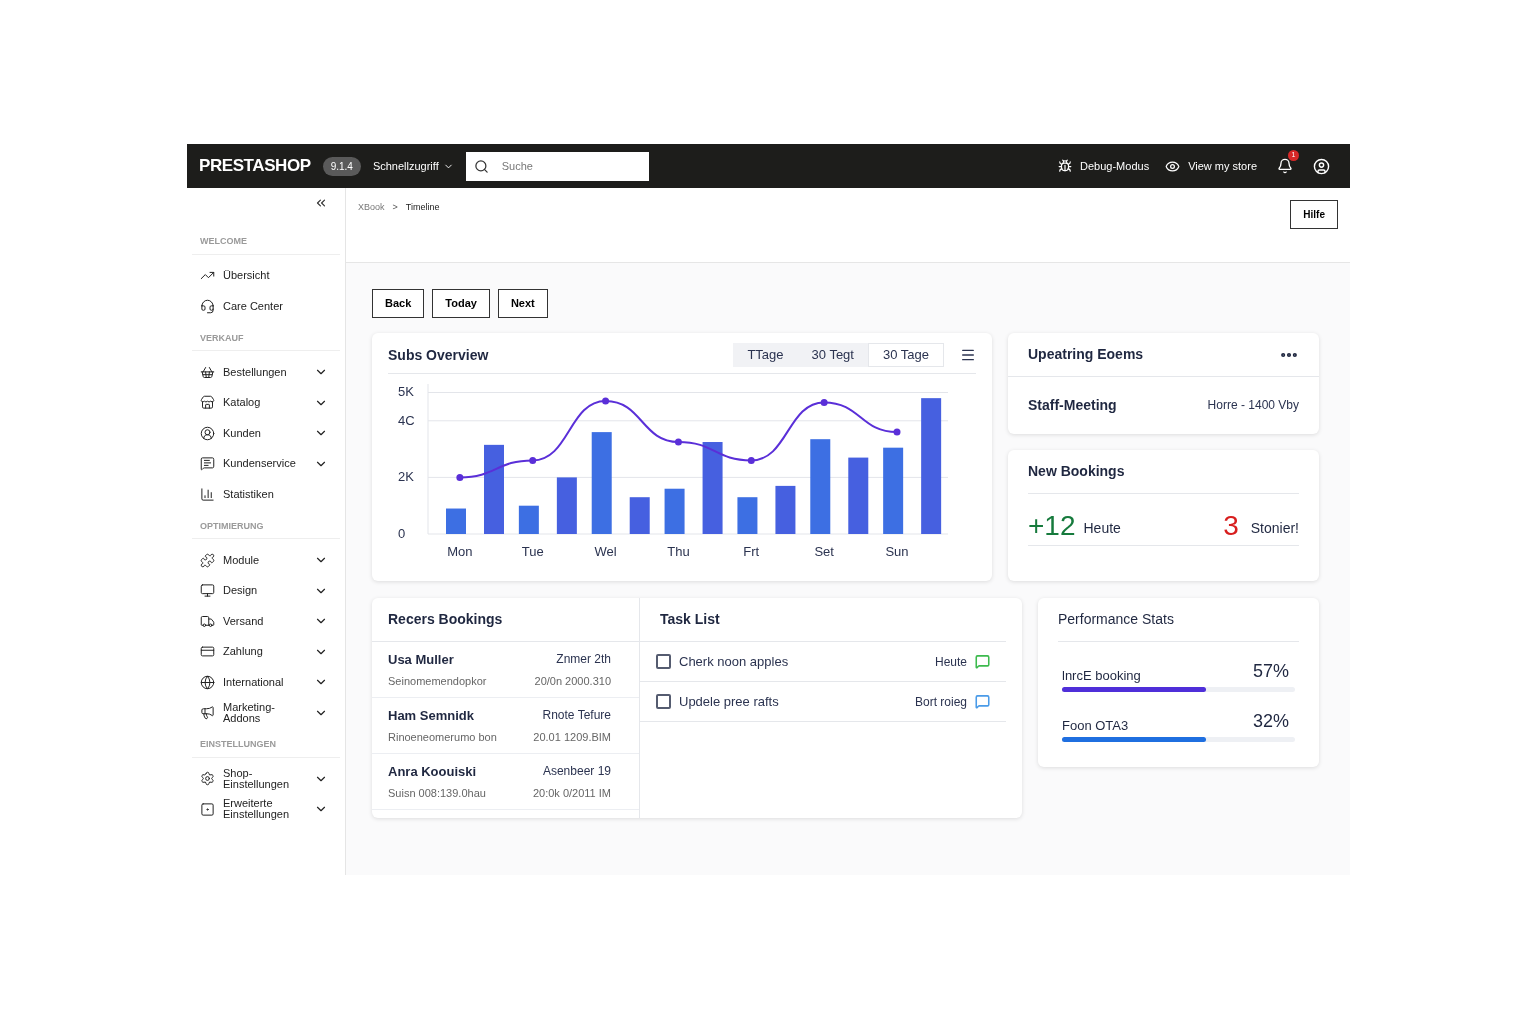  I want to click on breadcrumb-link: XBook, so click(371, 208).